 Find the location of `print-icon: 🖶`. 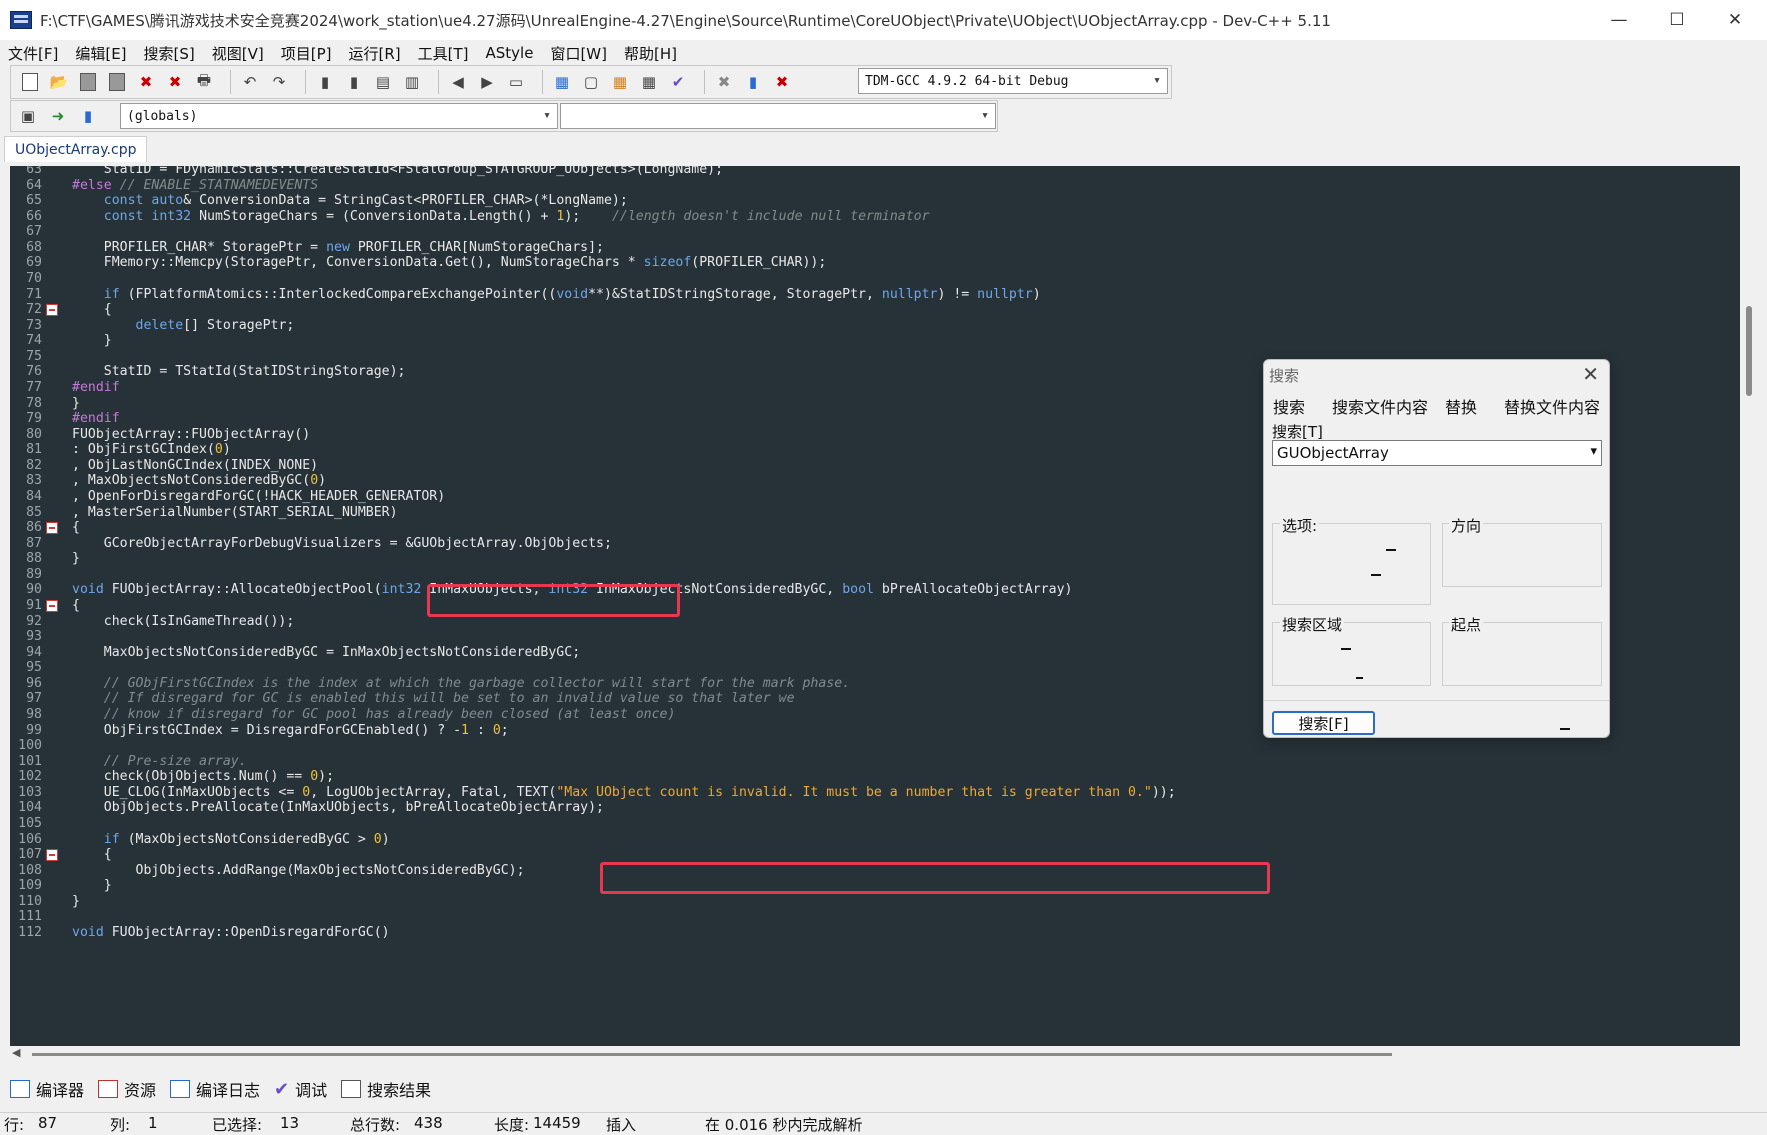

print-icon: 🖶 is located at coordinates (204, 82).